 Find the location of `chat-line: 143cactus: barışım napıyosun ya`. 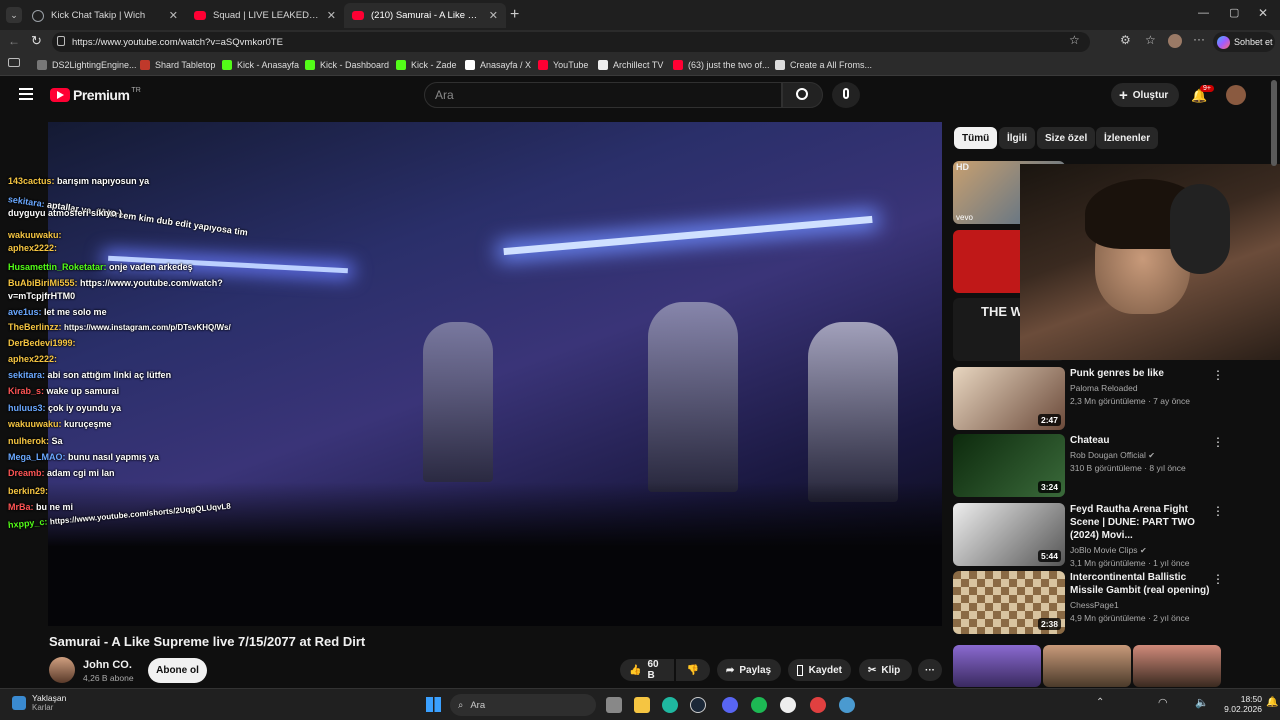

chat-line: 143cactus: barışım napıyosun ya is located at coordinates (79, 181).